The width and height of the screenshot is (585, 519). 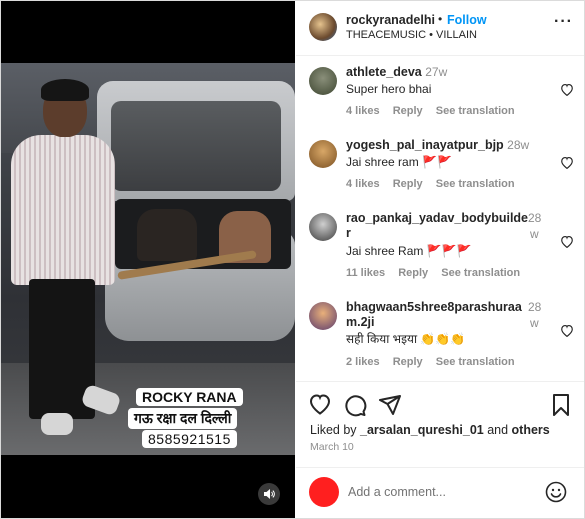 What do you see at coordinates (324, 492) in the screenshot?
I see `current-user-avatar` at bounding box center [324, 492].